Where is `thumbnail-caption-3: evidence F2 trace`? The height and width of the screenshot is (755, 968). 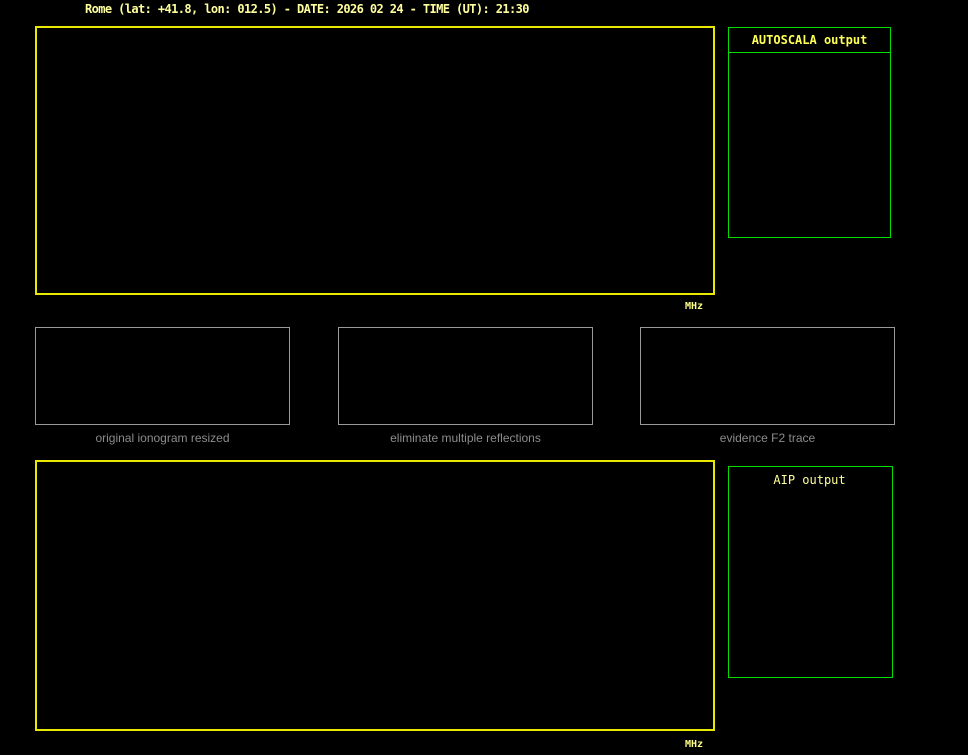
thumbnail-caption-3: evidence F2 trace is located at coordinates (767, 438).